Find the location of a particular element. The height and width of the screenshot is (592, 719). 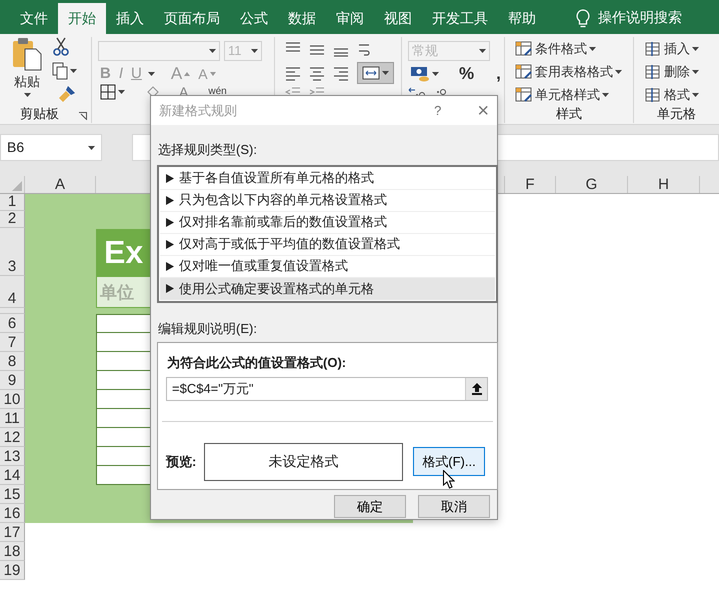

style-menu-button: 单元格样式 is located at coordinates (573, 94).